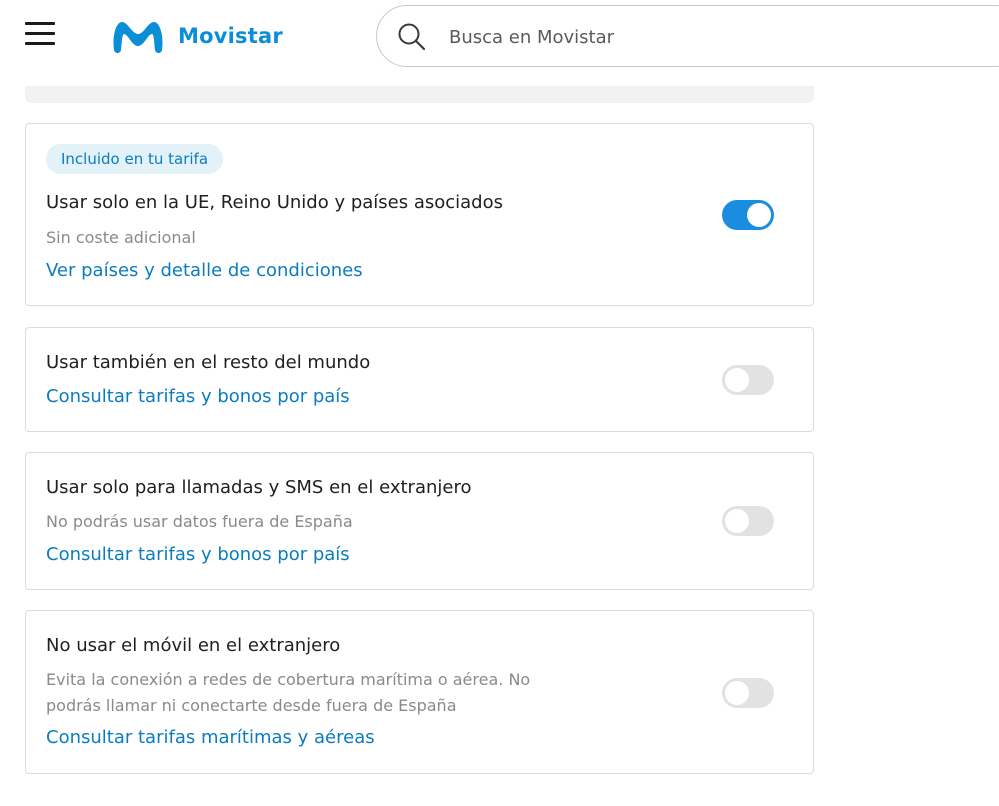  Describe the element at coordinates (138, 37) in the screenshot. I see `movistar-m-icon` at that location.